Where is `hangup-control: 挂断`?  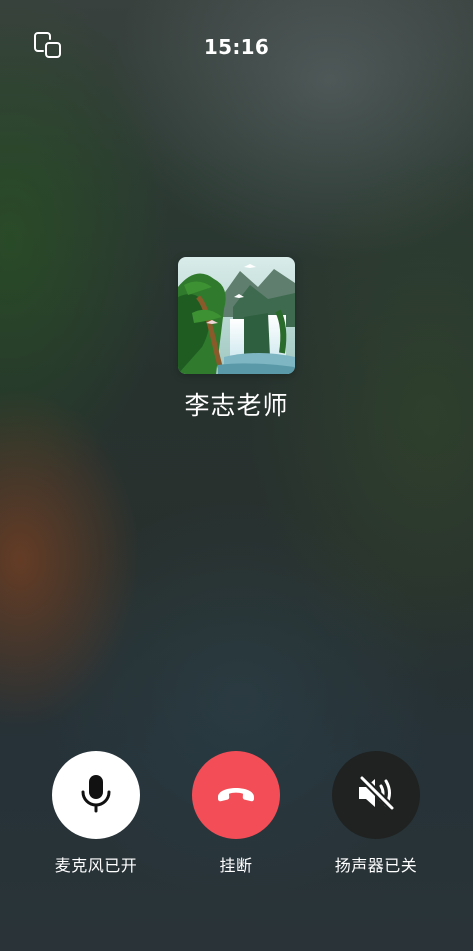
hangup-control: 挂断 is located at coordinates (236, 813).